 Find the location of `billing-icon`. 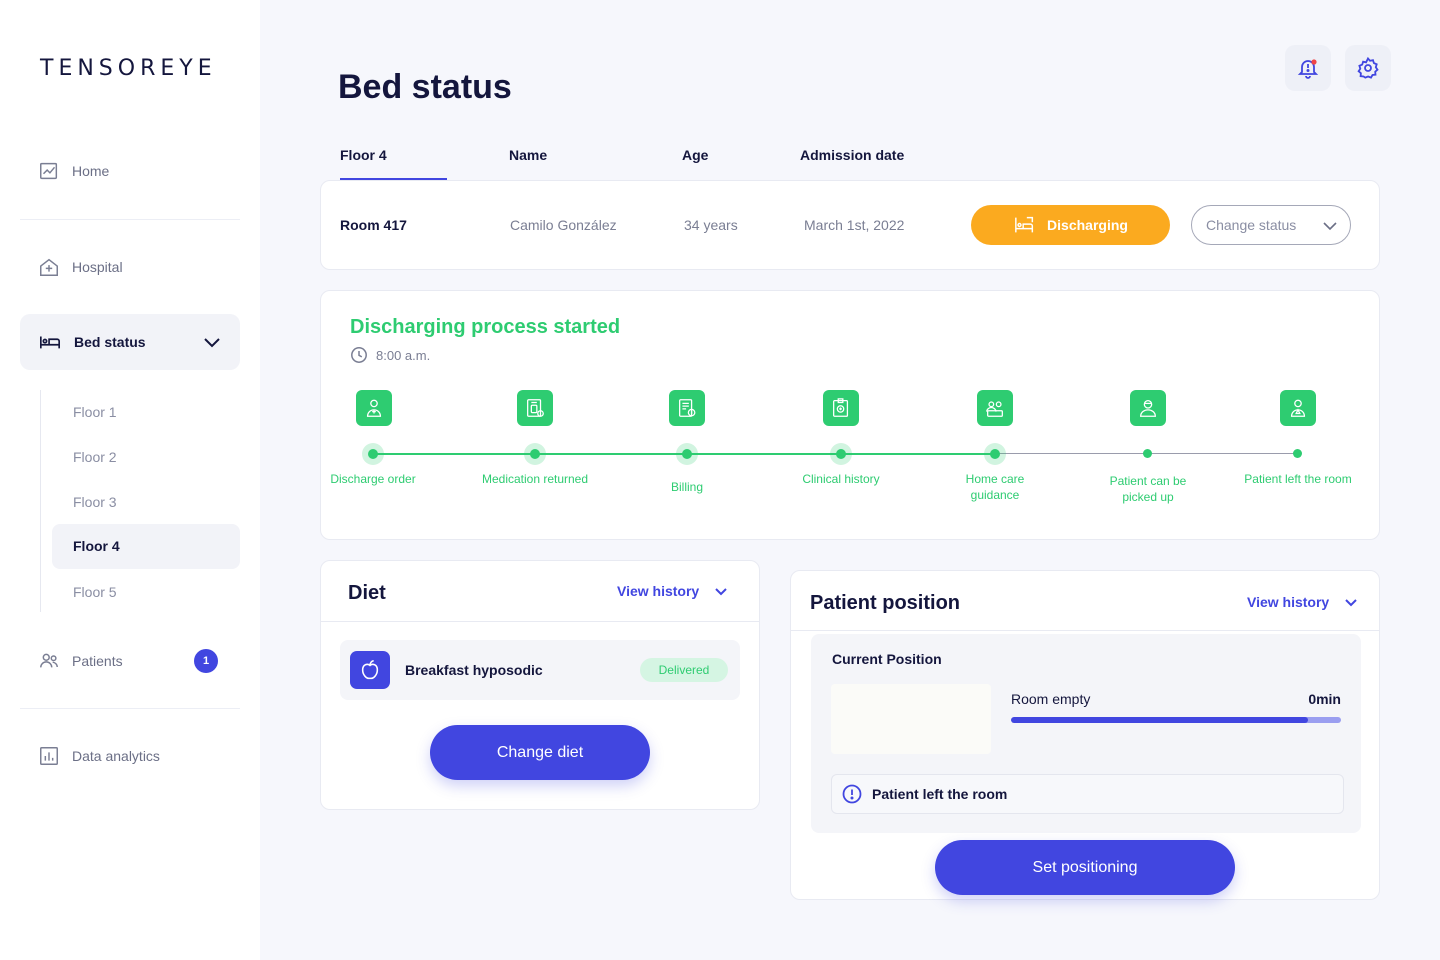

billing-icon is located at coordinates (687, 408).